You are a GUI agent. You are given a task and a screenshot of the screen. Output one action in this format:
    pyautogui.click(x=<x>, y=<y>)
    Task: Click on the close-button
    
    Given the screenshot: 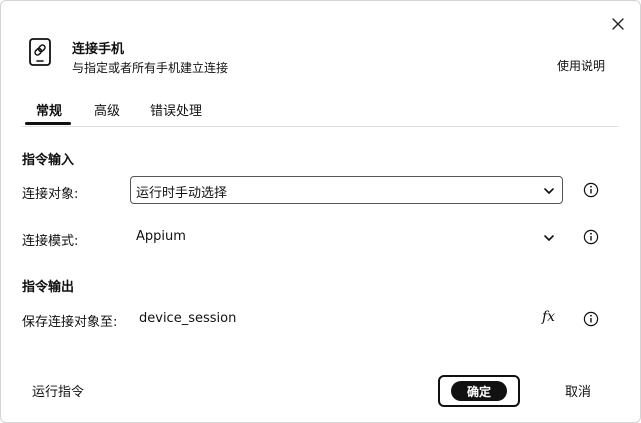 What is the action you would take?
    pyautogui.click(x=618, y=24)
    